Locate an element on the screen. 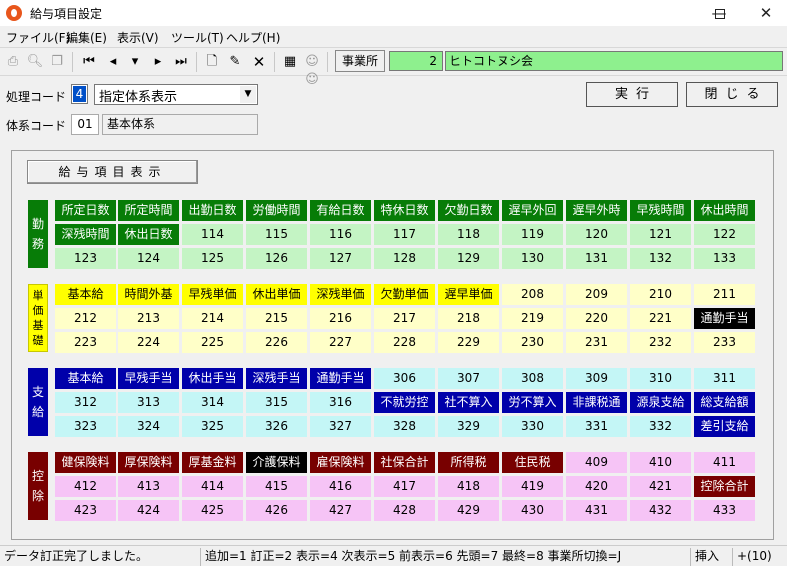 This screenshot has height=566, width=787. item-cell: 208 is located at coordinates (532, 294).